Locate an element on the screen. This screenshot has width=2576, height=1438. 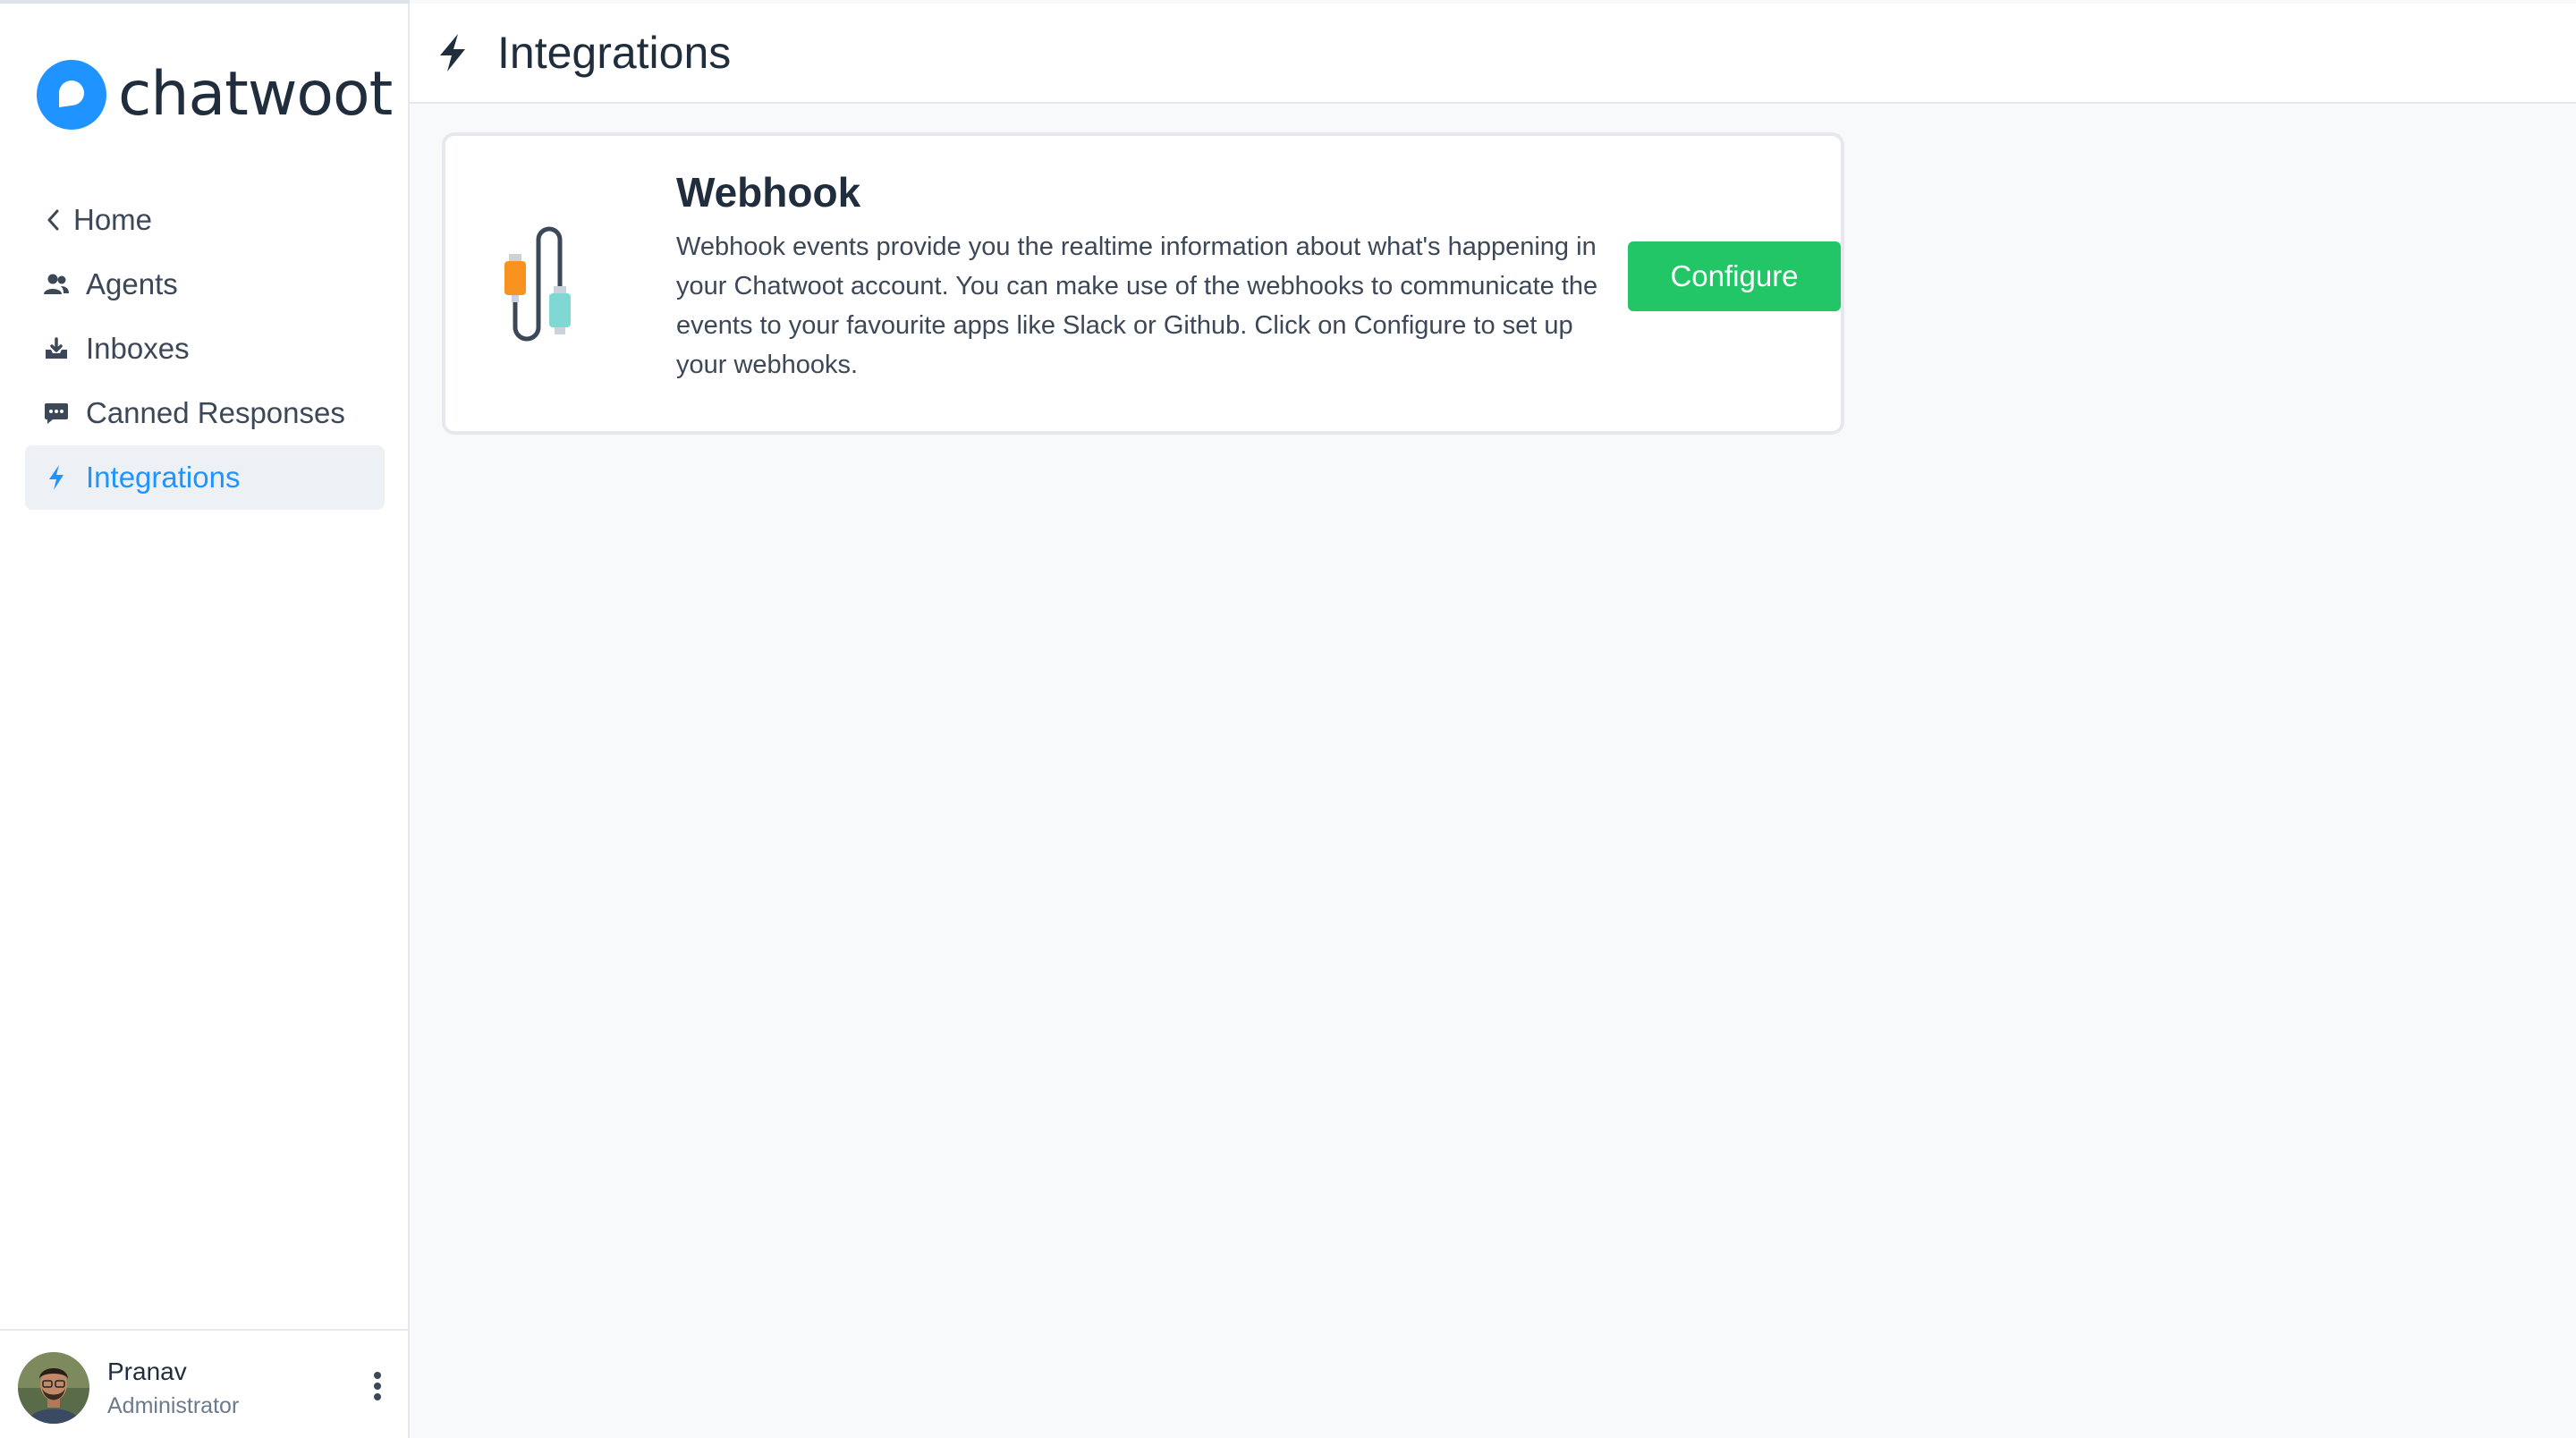
integration-title: Webhook is located at coordinates (768, 192).